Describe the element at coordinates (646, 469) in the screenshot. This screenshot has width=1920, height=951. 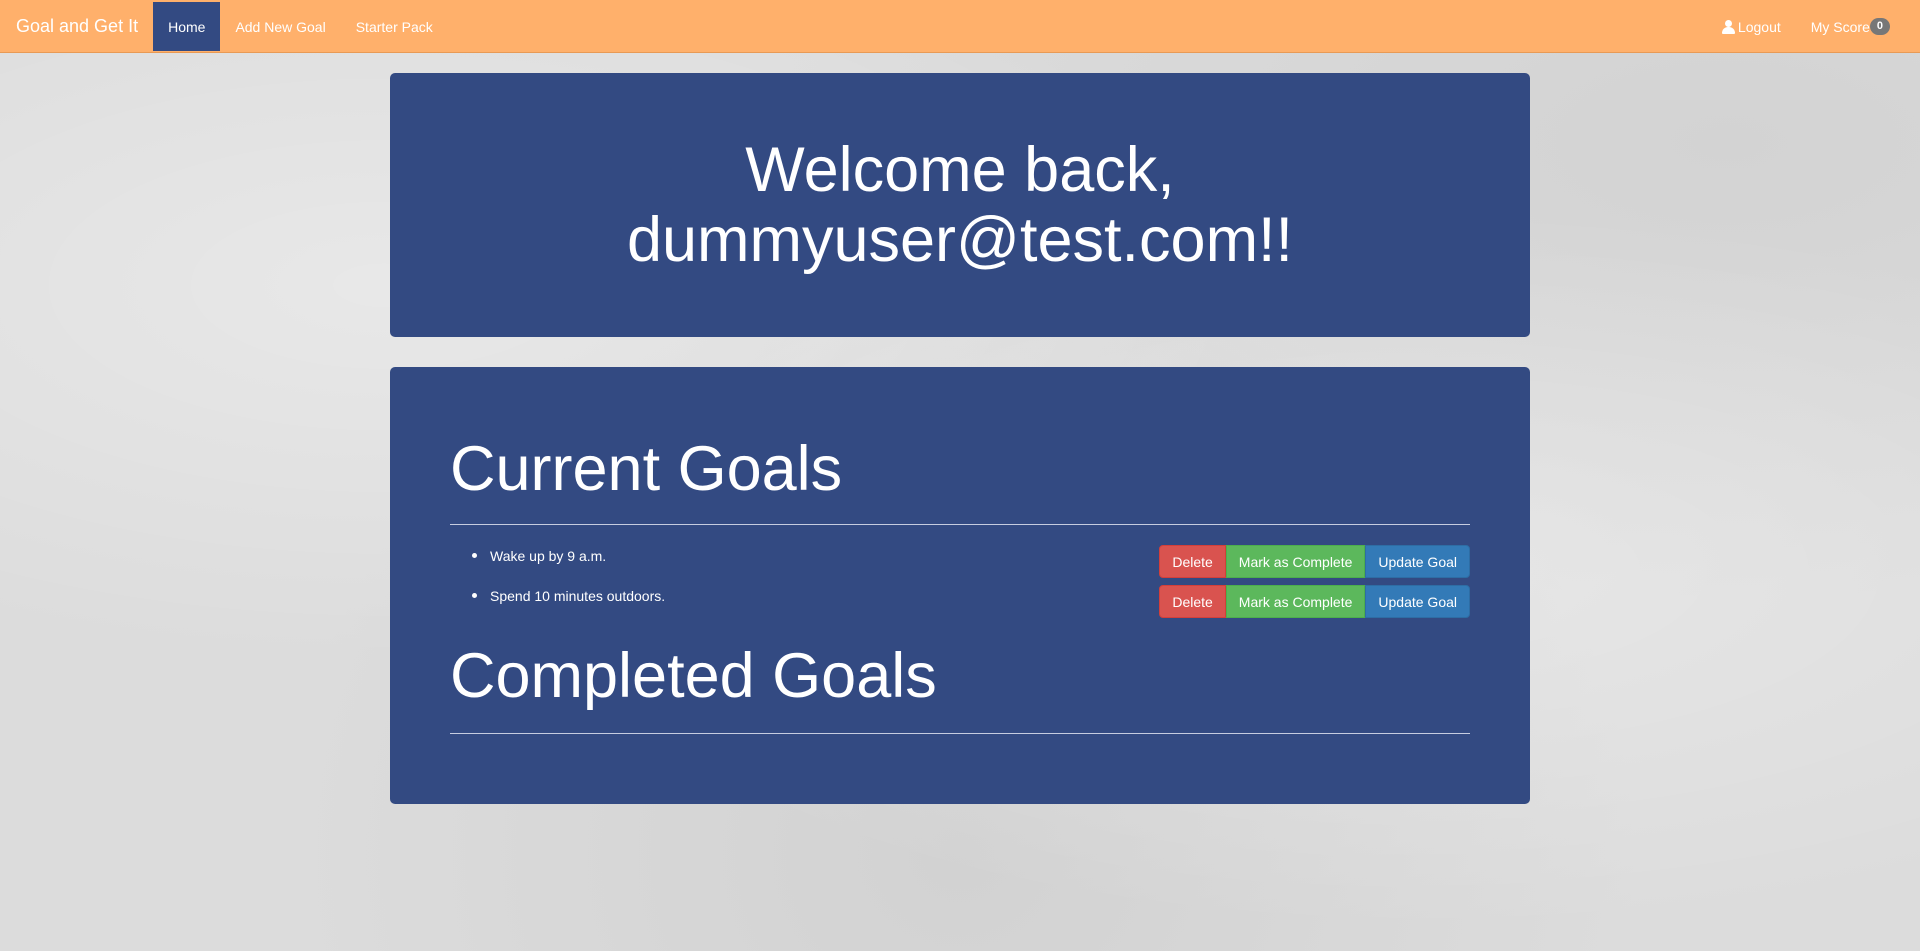
I see `current-goals-heading: Current Goals` at that location.